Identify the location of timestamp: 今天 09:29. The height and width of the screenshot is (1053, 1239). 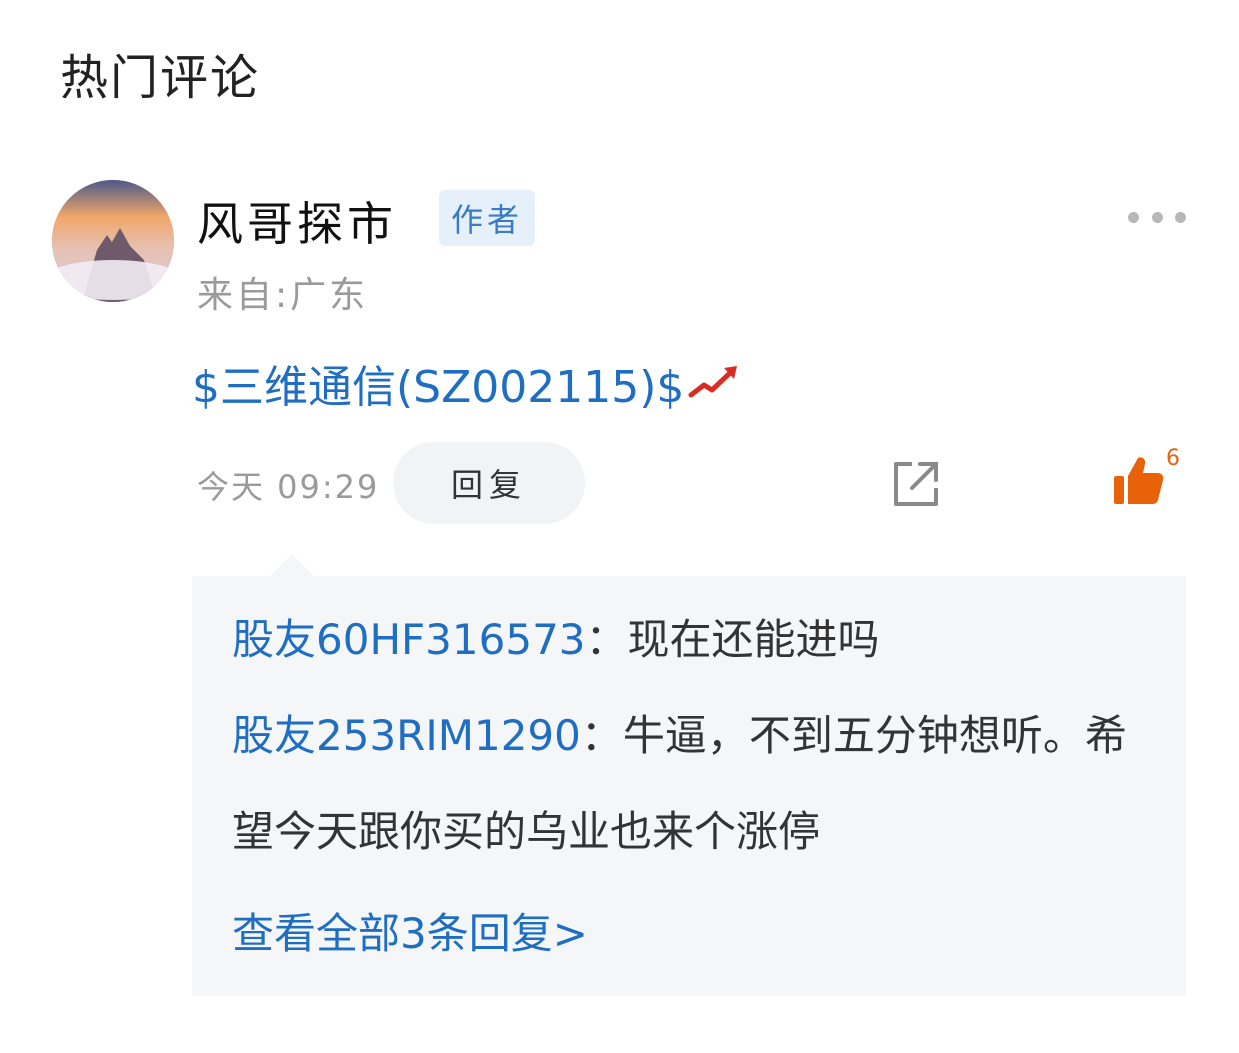
(288, 487).